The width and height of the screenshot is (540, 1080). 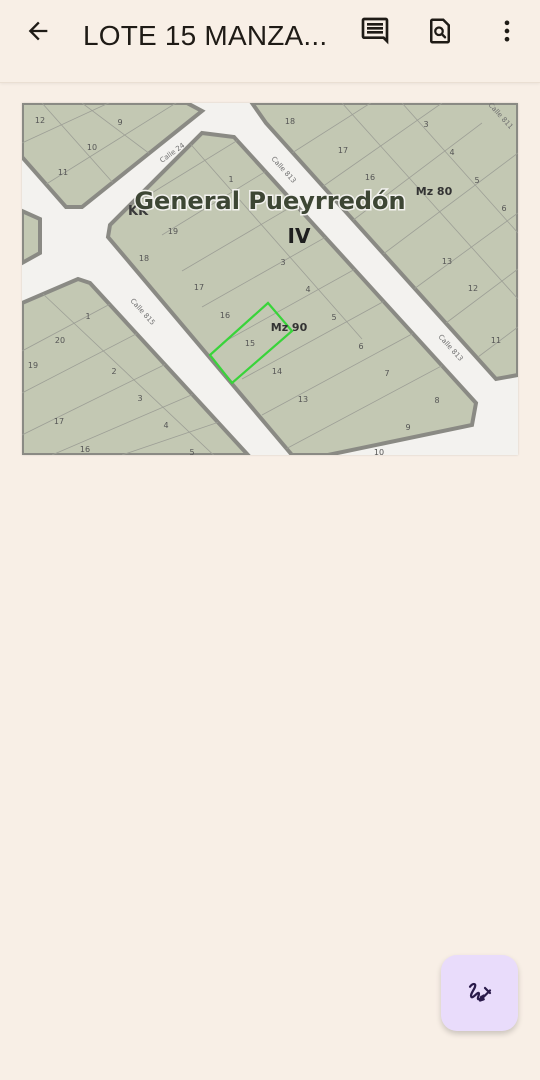 What do you see at coordinates (386, 373) in the screenshot?
I see `plot-number: 7` at bounding box center [386, 373].